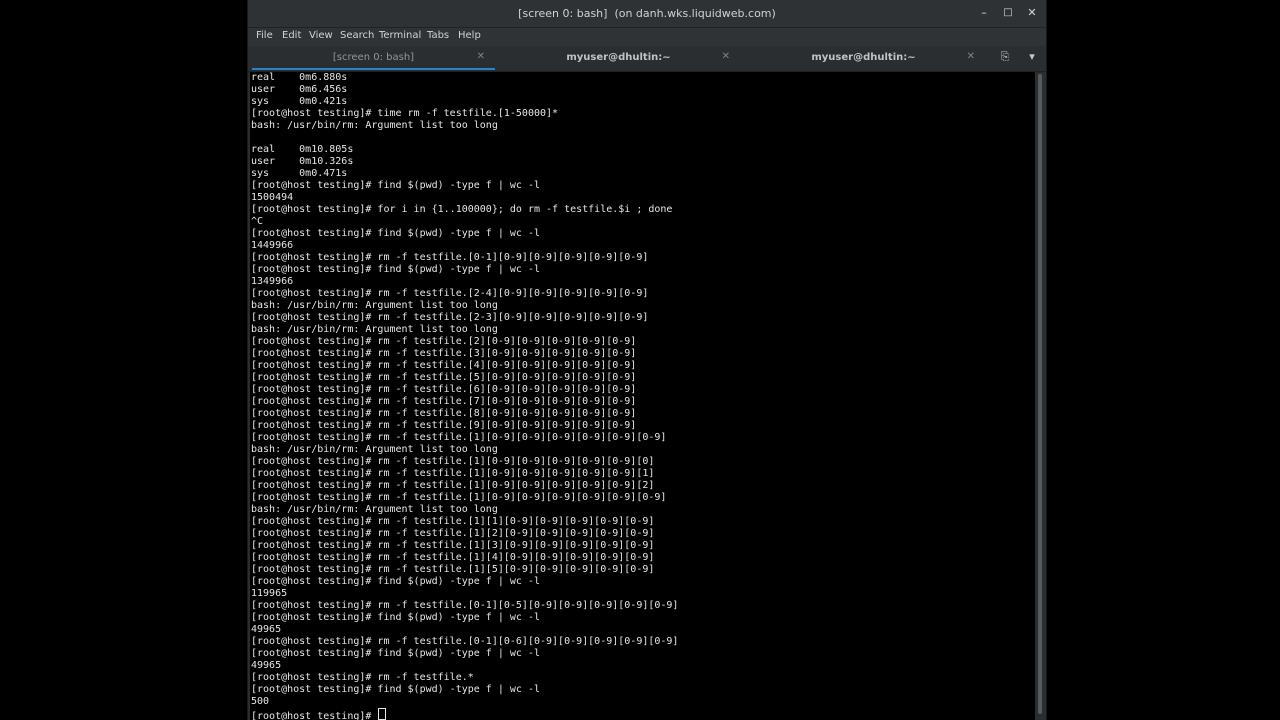  Describe the element at coordinates (647, 37) in the screenshot. I see `menu-bar: File Edit View Search Terminal Tabs Help` at that location.